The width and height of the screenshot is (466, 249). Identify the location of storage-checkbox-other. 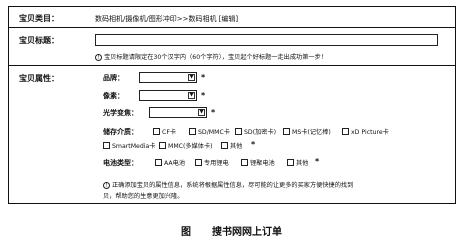
(224, 145).